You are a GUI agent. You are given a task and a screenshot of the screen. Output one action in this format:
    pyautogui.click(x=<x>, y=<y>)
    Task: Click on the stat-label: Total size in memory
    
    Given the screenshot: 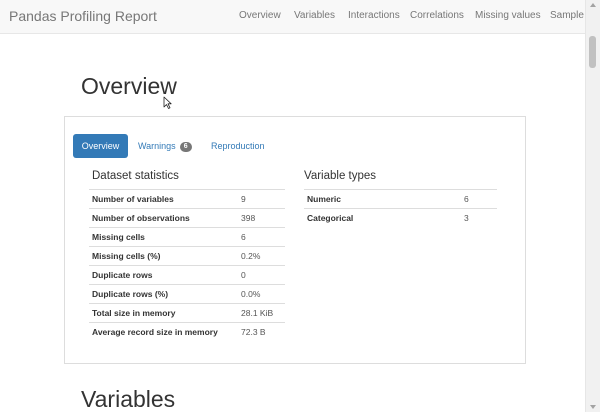 What is the action you would take?
    pyautogui.click(x=163, y=313)
    